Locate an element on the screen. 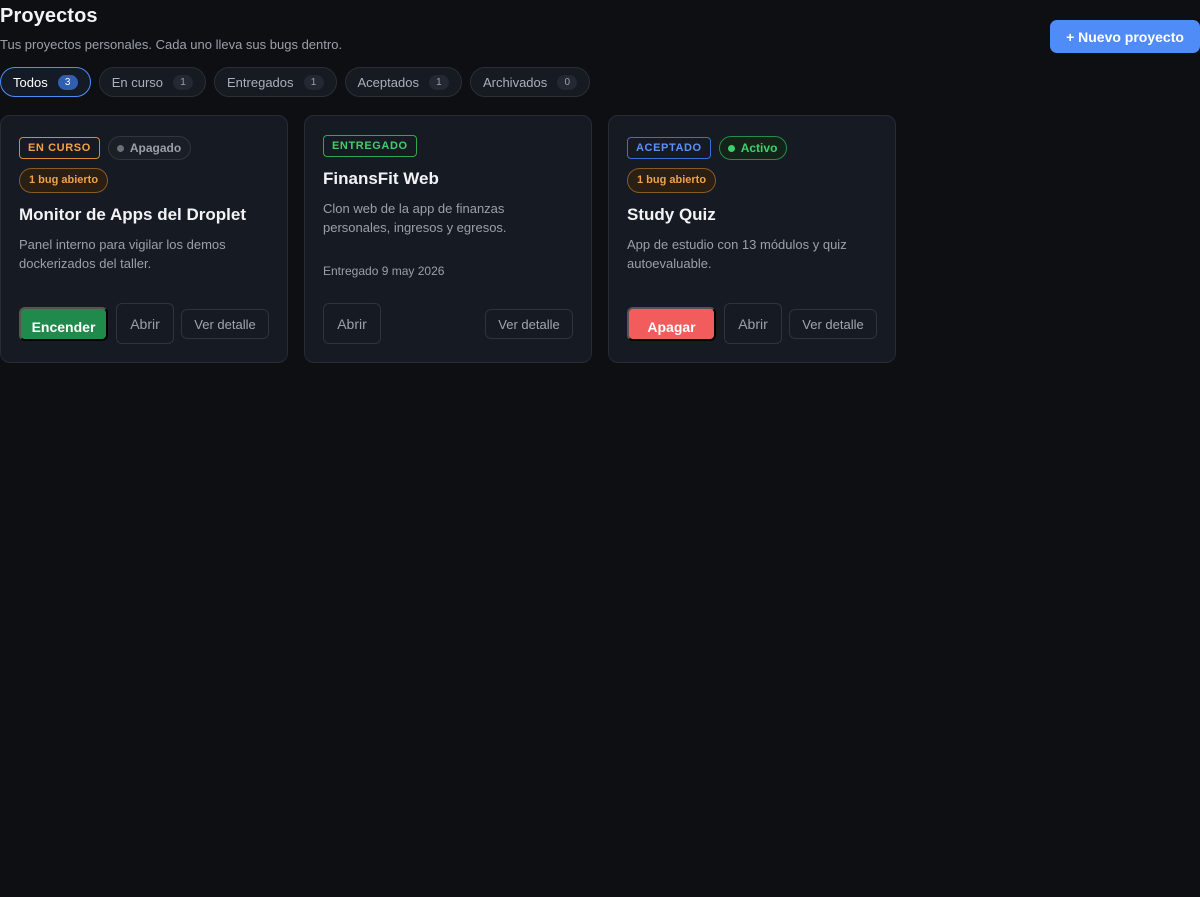 This screenshot has height=897, width=1200. power-on-button: Encender is located at coordinates (63, 324).